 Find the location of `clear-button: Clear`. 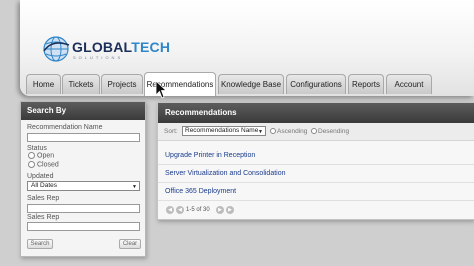

clear-button: Clear is located at coordinates (130, 244).